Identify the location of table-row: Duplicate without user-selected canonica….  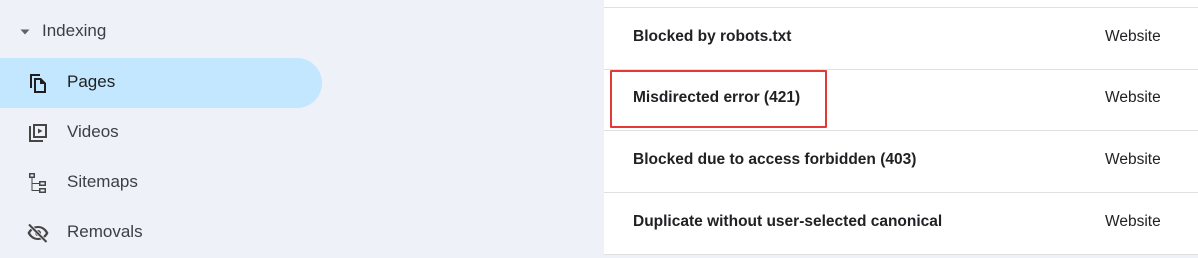
(901, 224).